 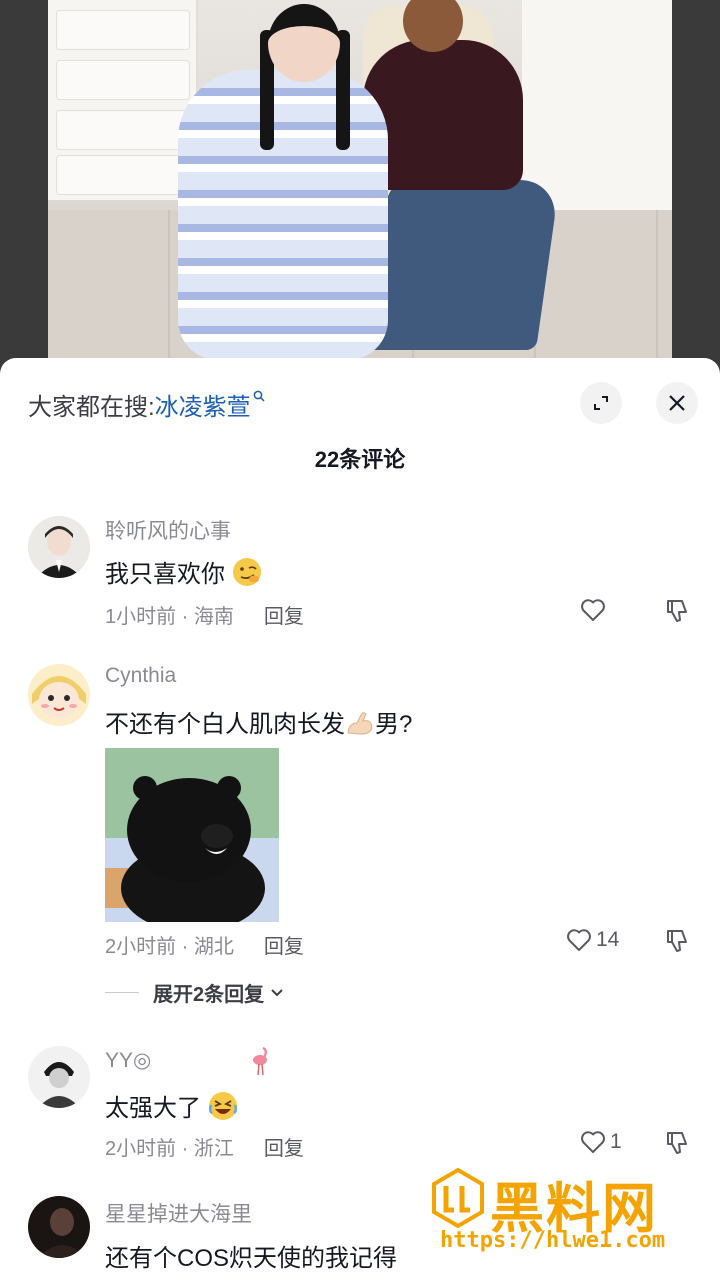 I want to click on comment-meta: 1小时前 · 海南 回复, so click(x=204, y=614).